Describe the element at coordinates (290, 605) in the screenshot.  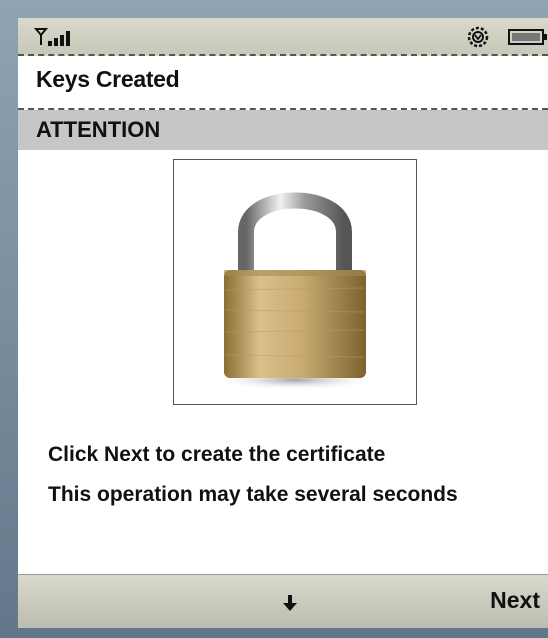
I see `down-arrow-icon` at that location.